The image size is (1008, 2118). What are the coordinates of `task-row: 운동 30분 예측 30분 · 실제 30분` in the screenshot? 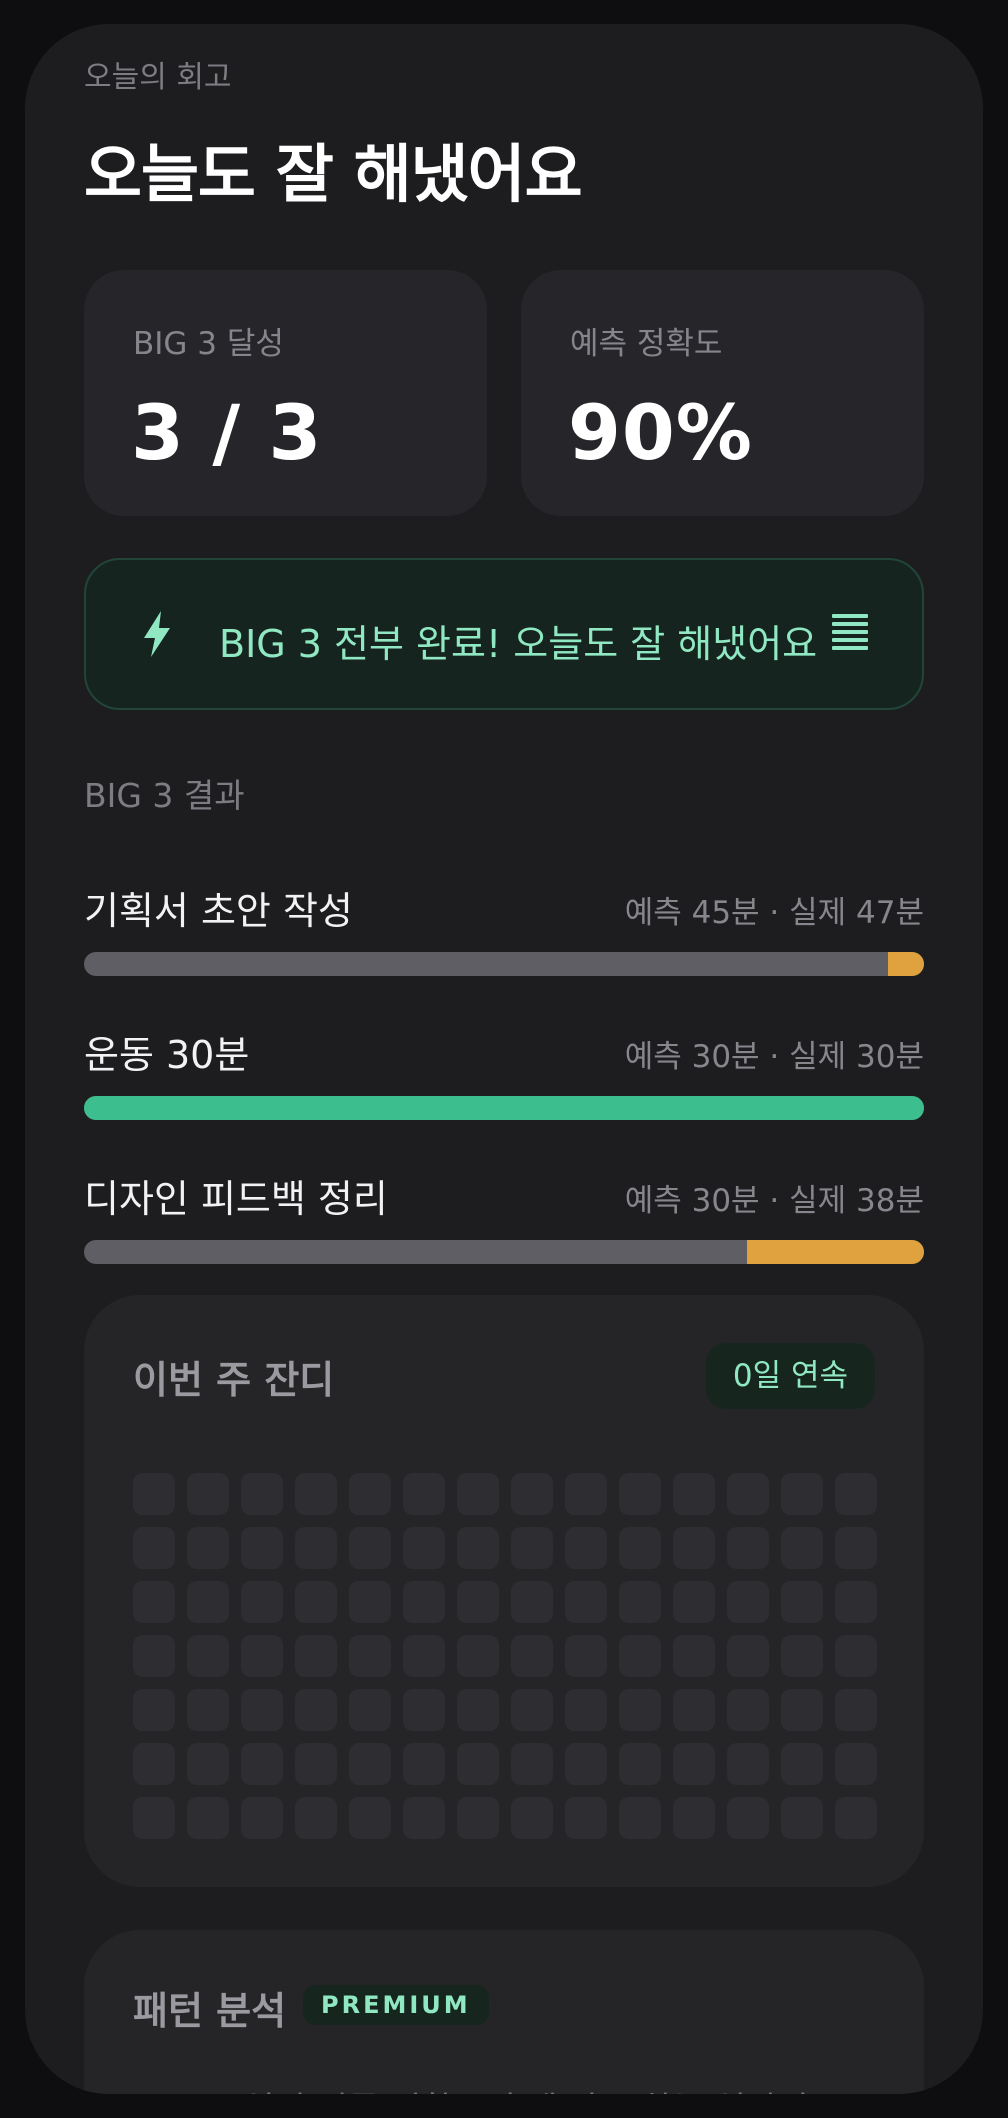 It's located at (504, 1079).